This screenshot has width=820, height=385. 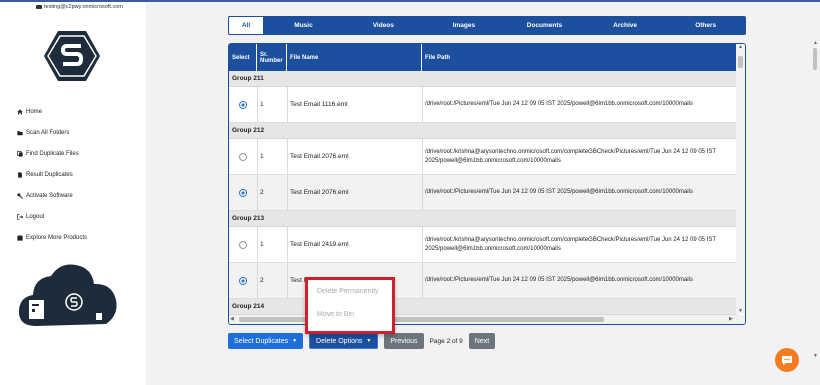 What do you see at coordinates (544, 25) in the screenshot?
I see `tab-documents: Documents` at bounding box center [544, 25].